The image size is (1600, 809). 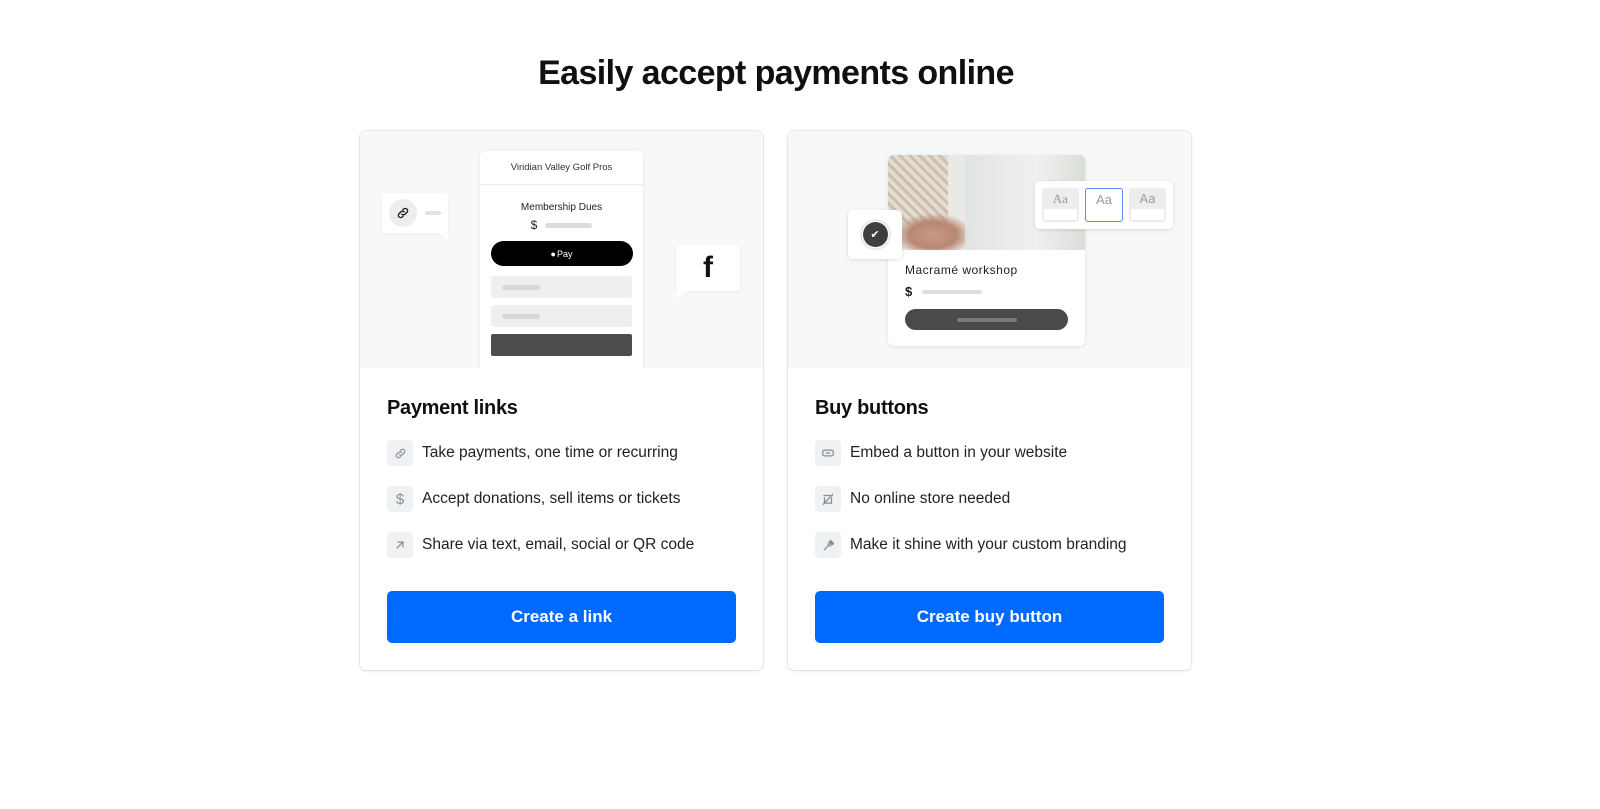 I want to click on feature-text: Embed a button in your website, so click(x=959, y=452).